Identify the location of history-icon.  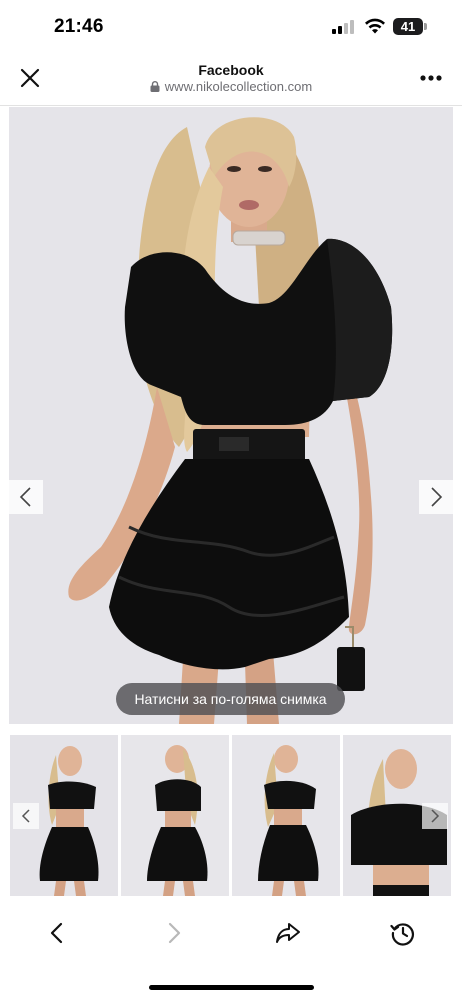
(402, 934).